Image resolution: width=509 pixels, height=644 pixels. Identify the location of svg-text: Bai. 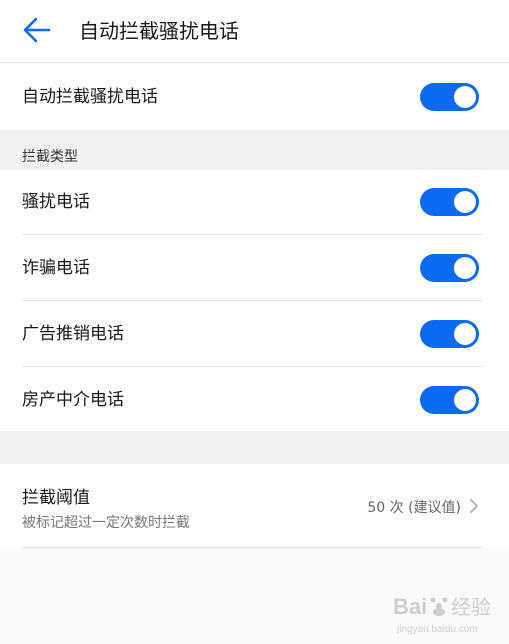
(410, 606).